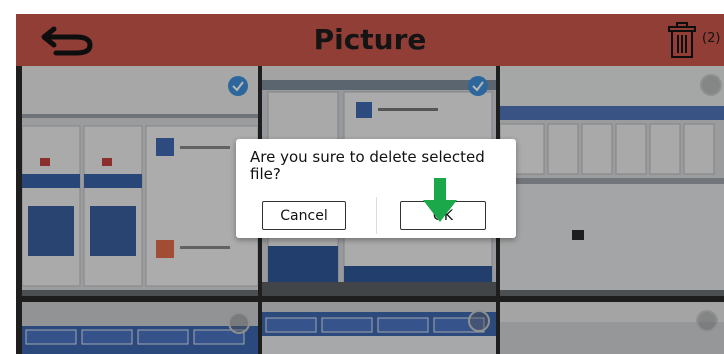  Describe the element at coordinates (440, 200) in the screenshot. I see `down-arrow-icon` at that location.